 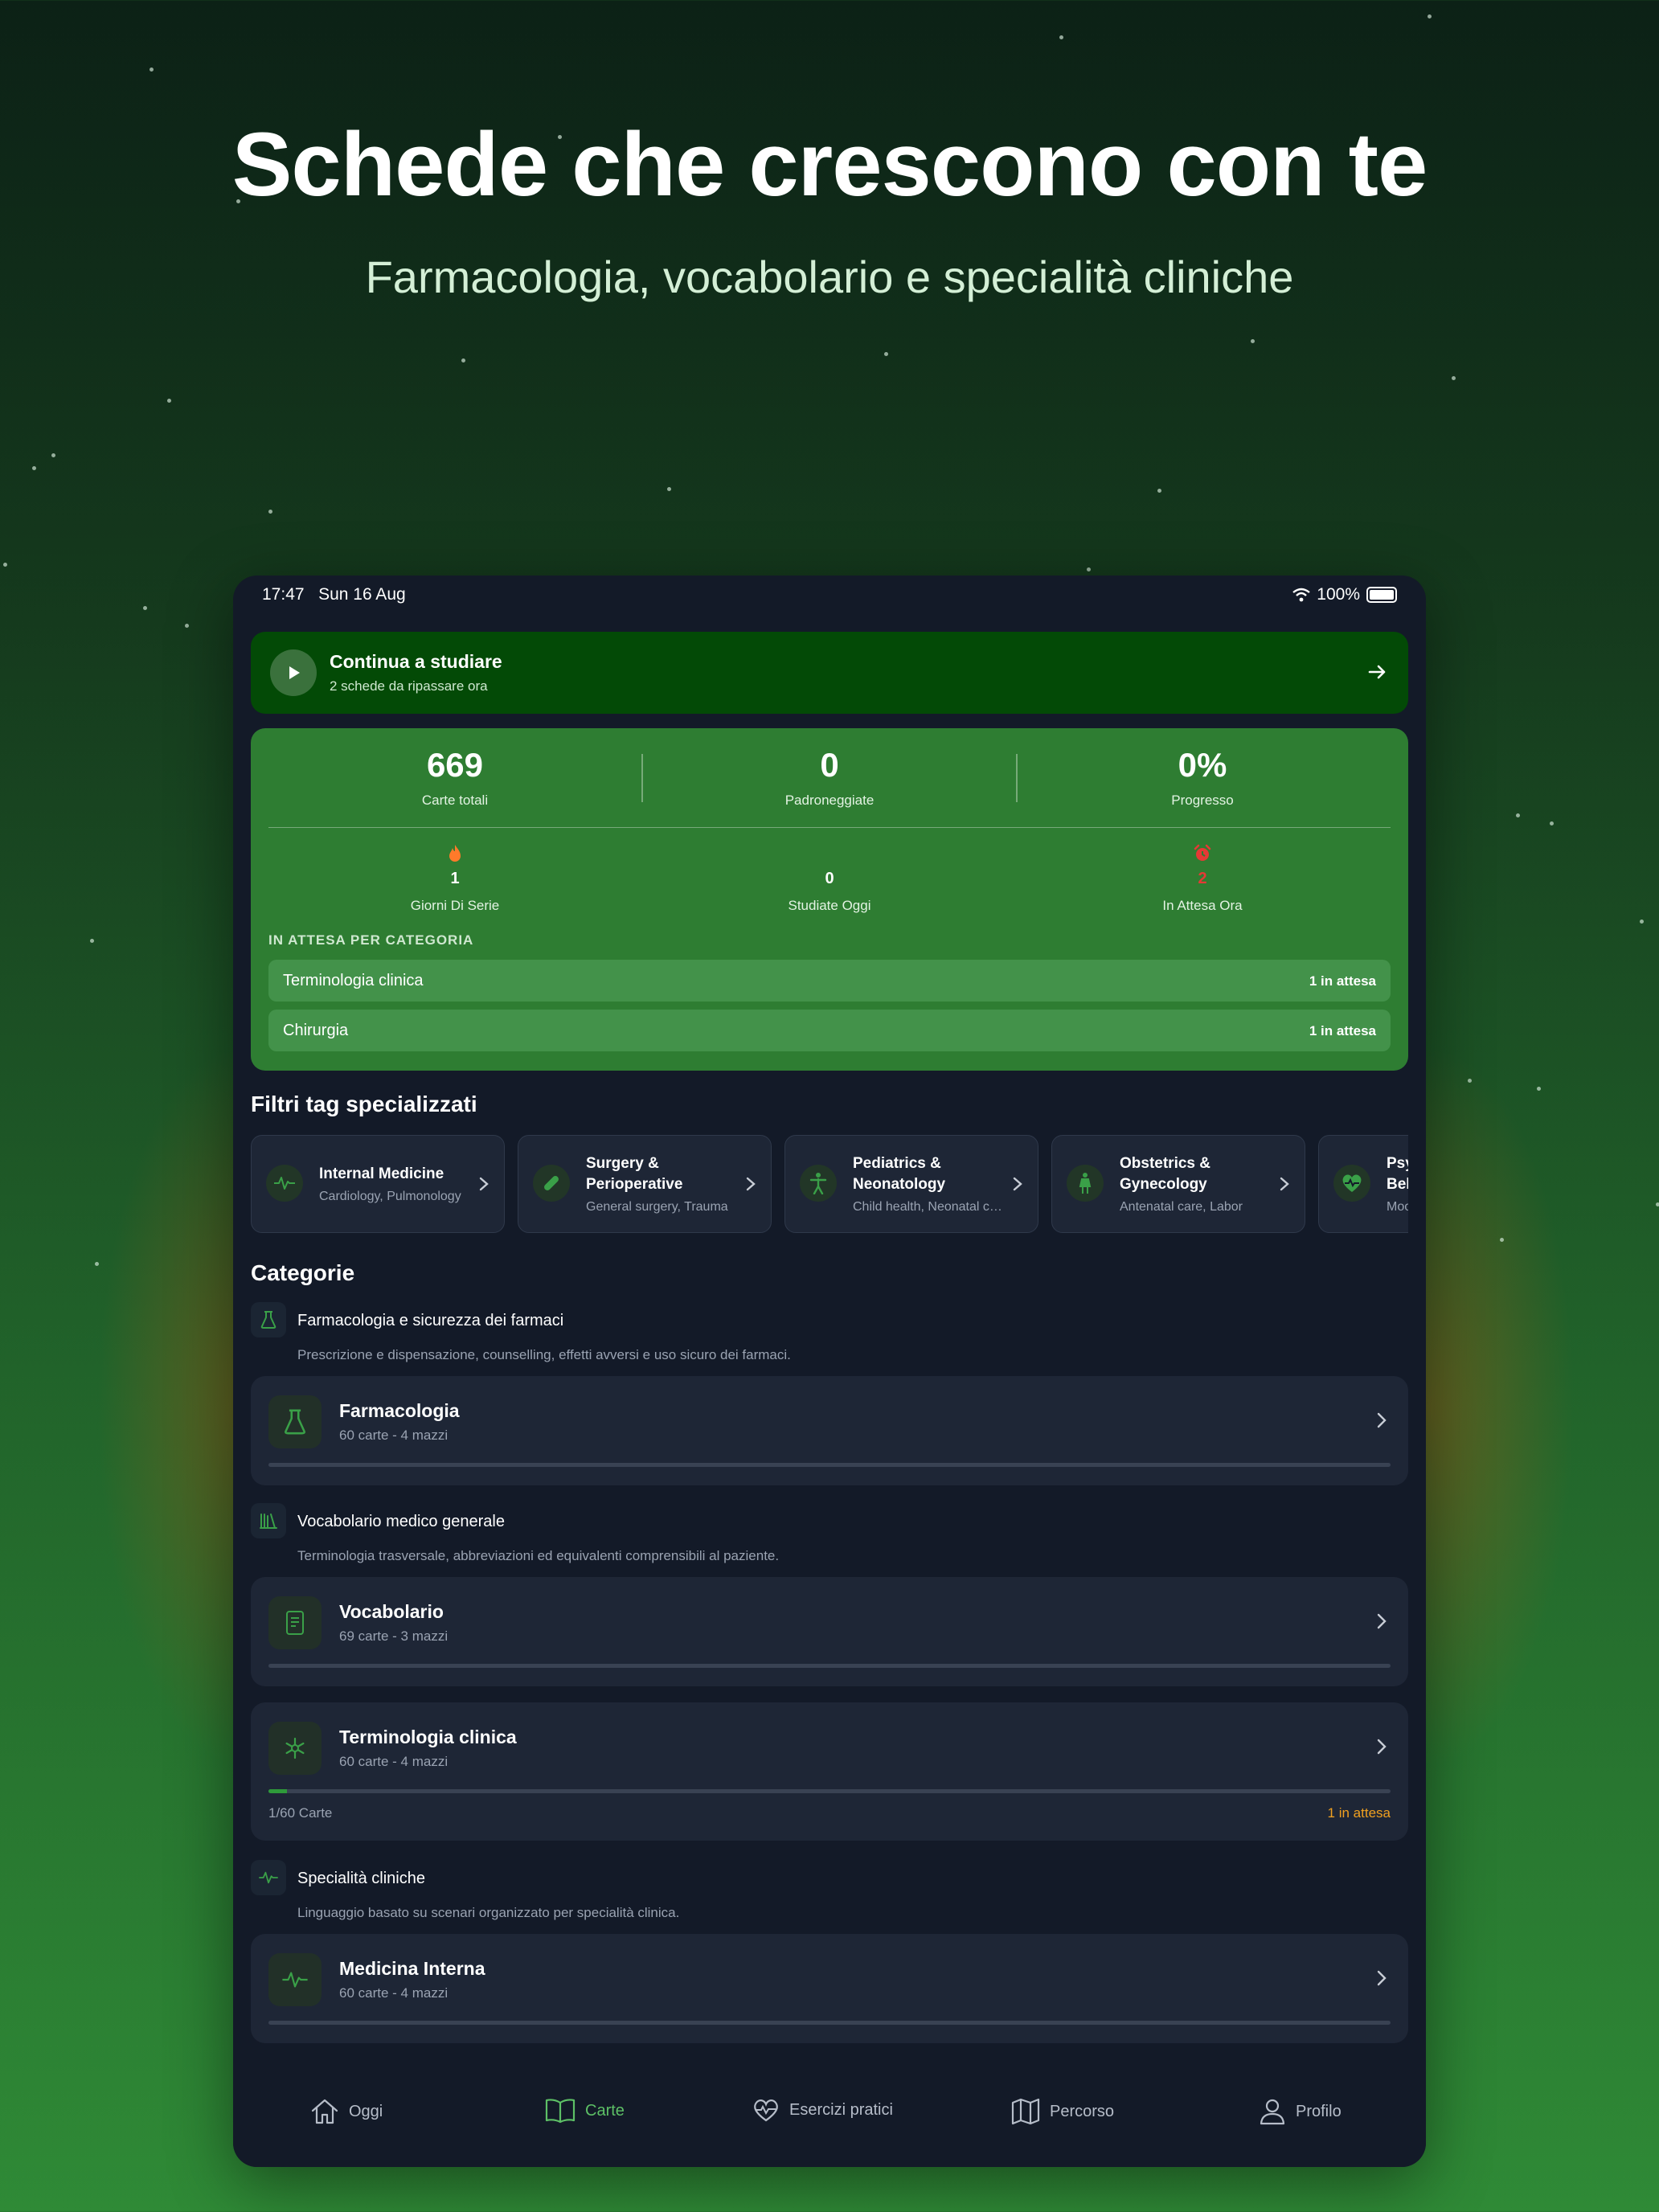 I want to click on deck-card-vocabolario: Vocabolario 69 carte - 3 mazzi, so click(x=829, y=1631).